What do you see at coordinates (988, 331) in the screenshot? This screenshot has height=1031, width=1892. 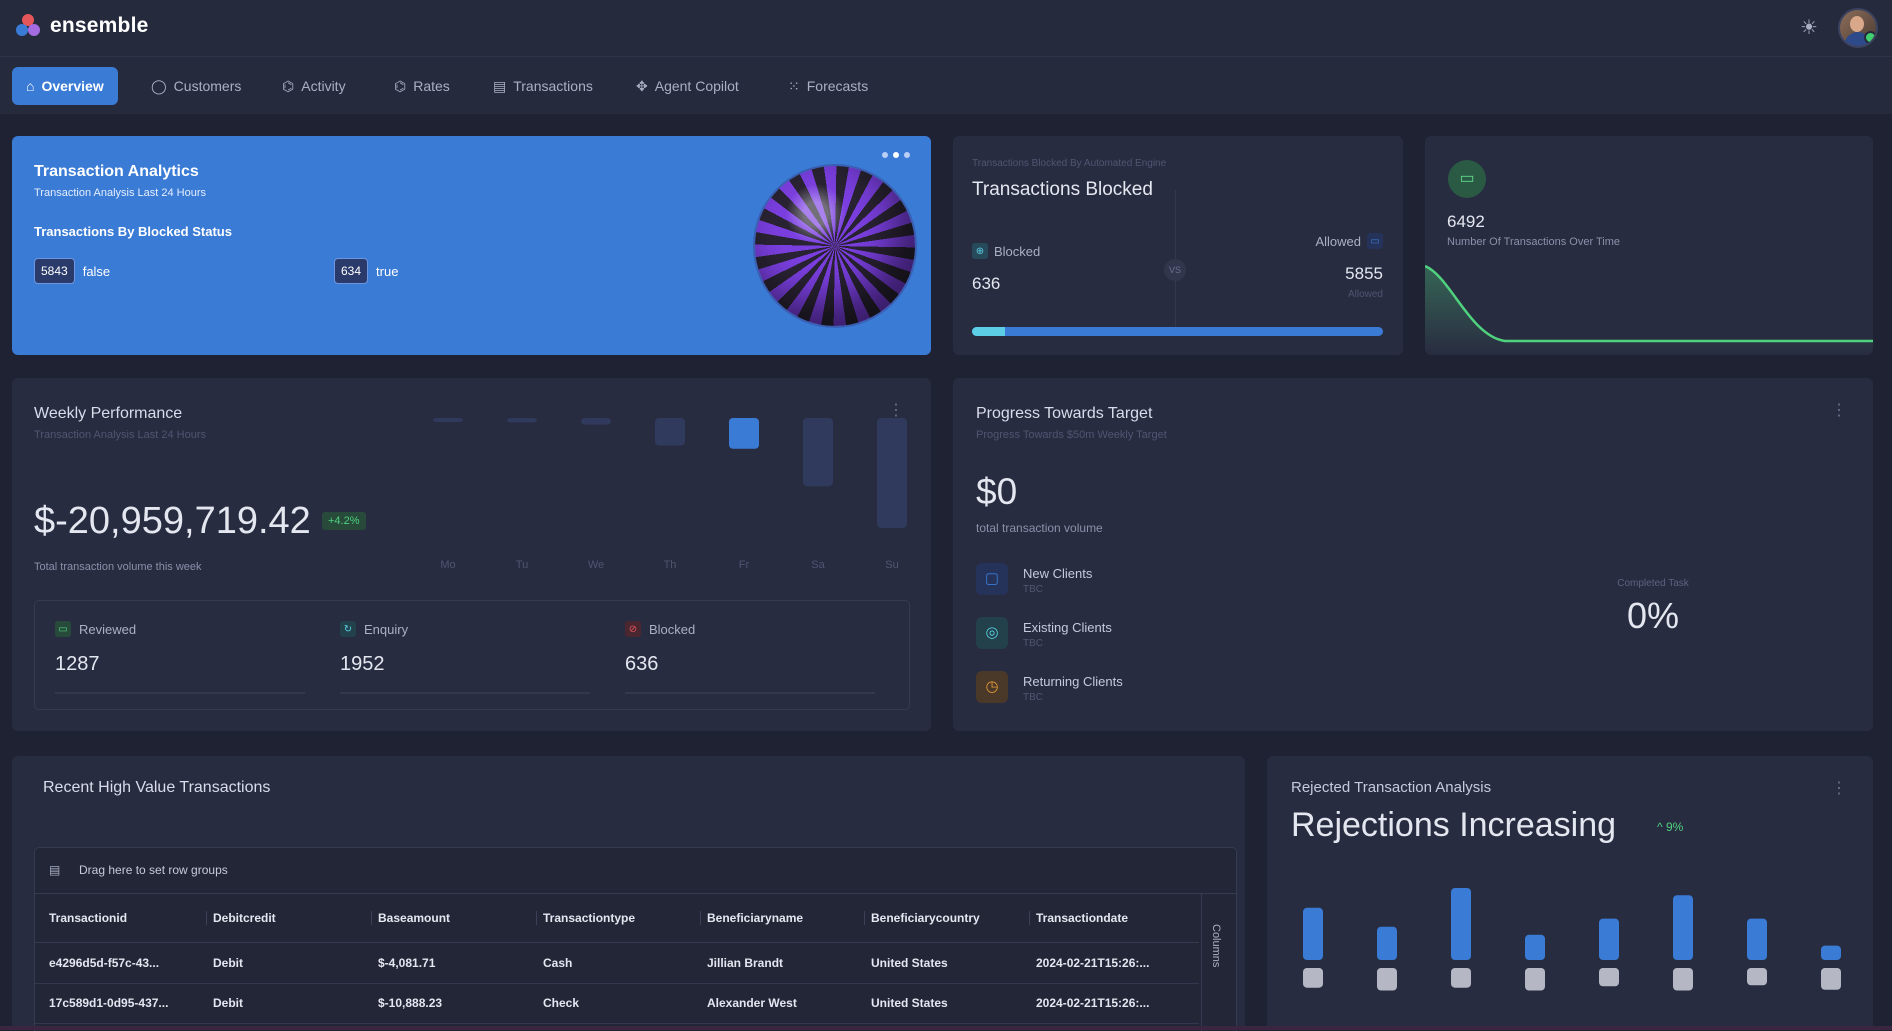 I see `blocked-bar-fill` at bounding box center [988, 331].